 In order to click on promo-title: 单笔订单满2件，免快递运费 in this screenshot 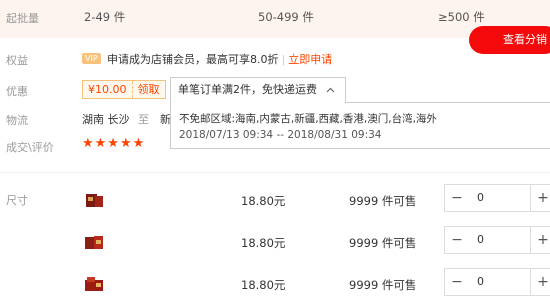, I will do `click(247, 89)`.